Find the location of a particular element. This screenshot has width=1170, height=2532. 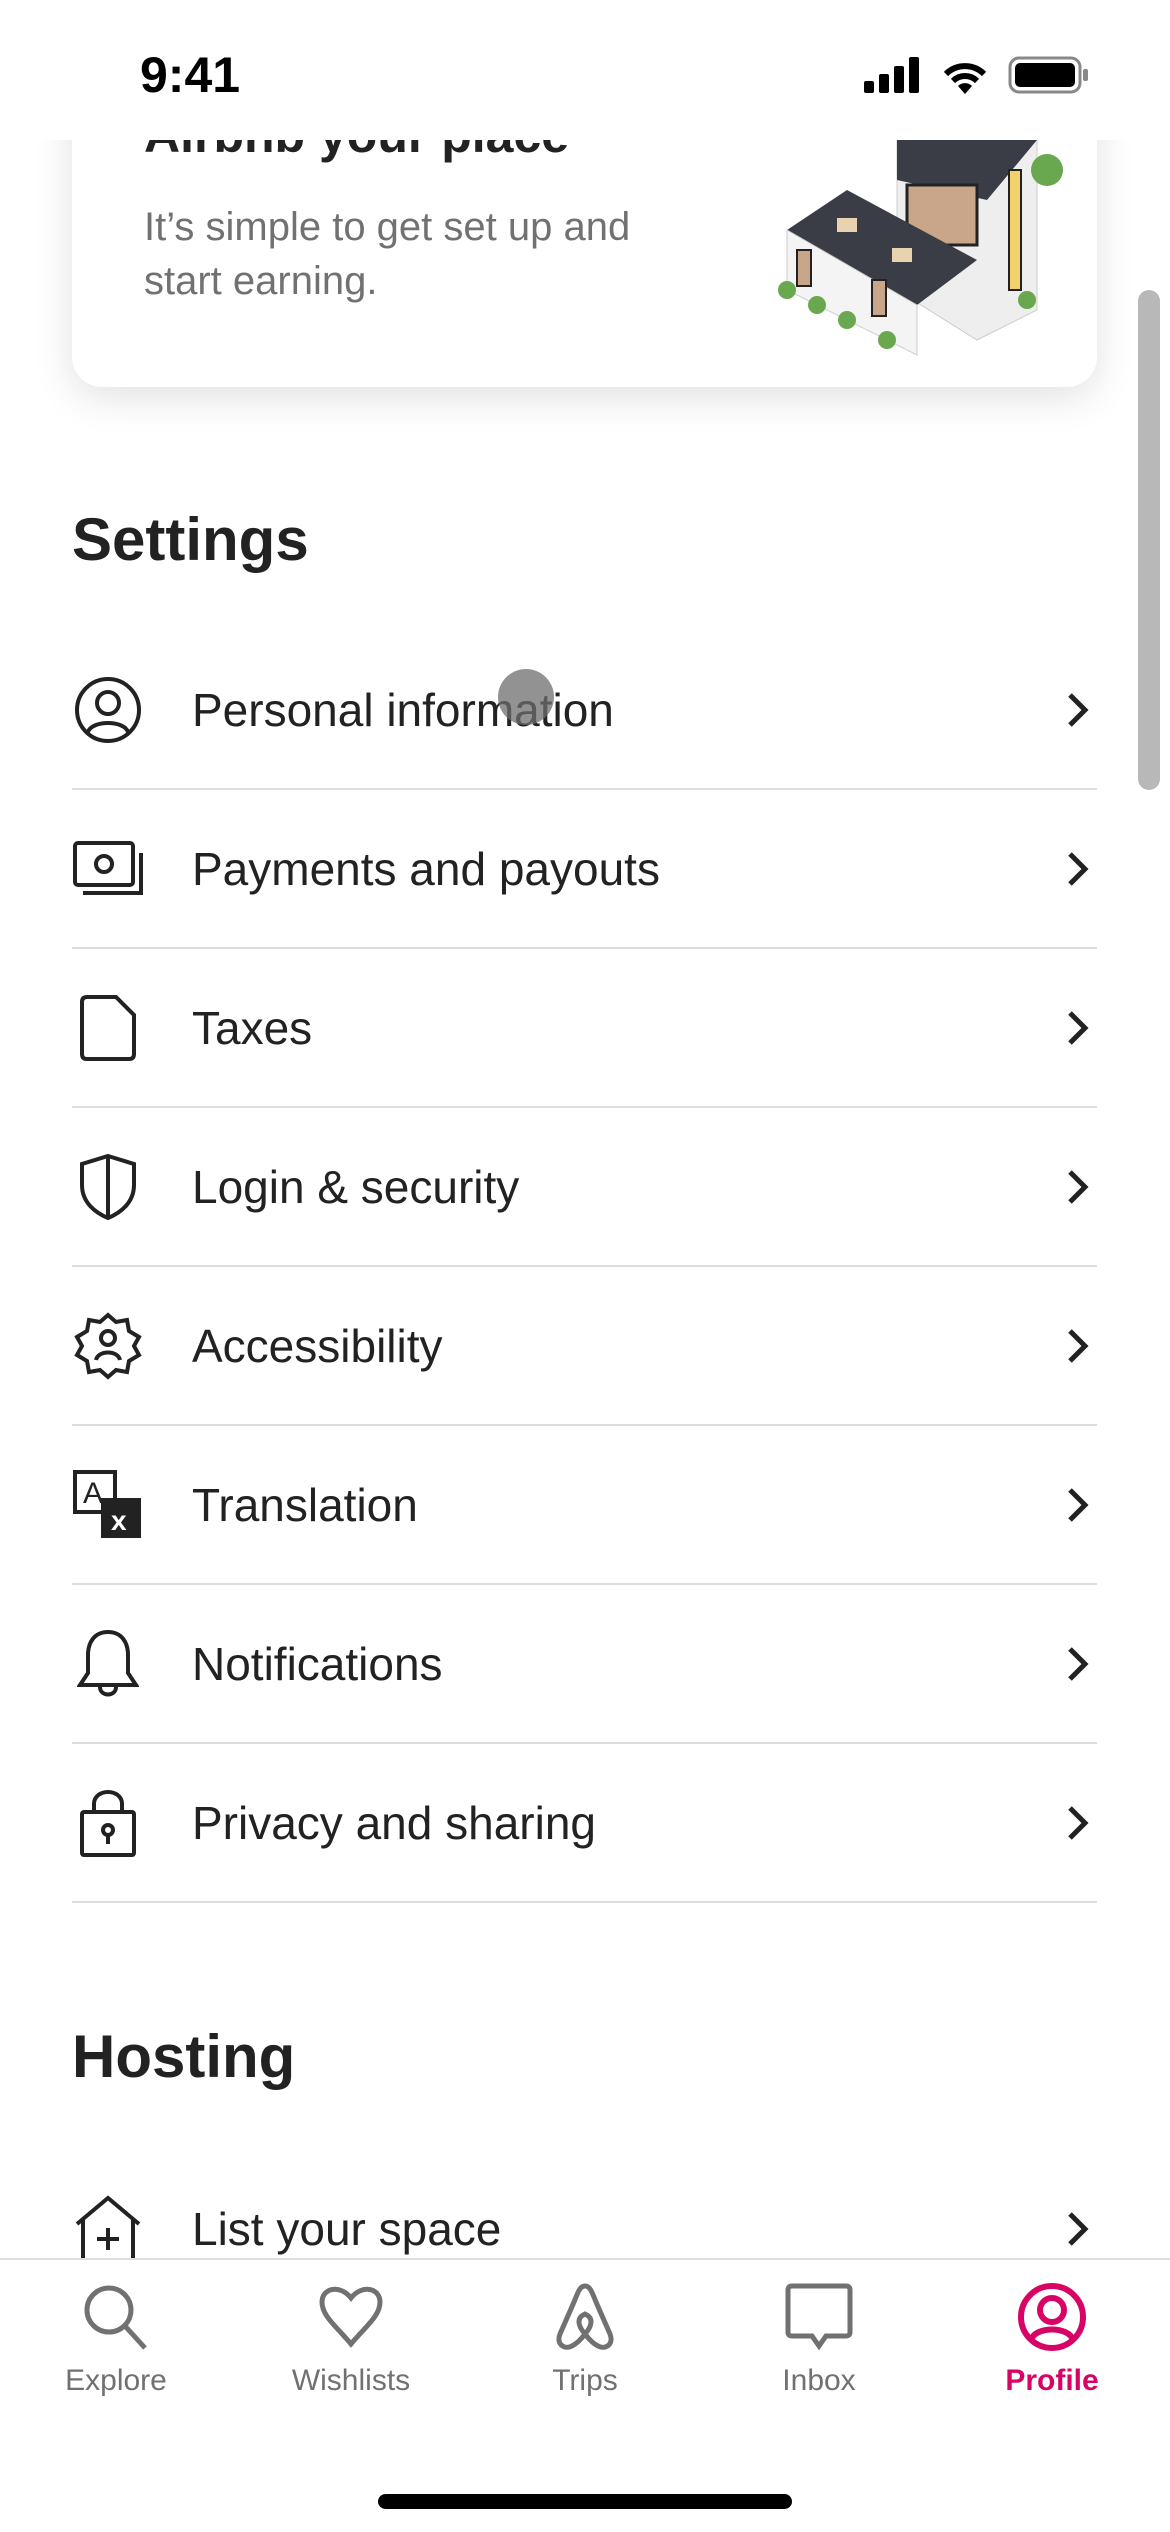

tab-explore: Explore is located at coordinates (116, 2340).